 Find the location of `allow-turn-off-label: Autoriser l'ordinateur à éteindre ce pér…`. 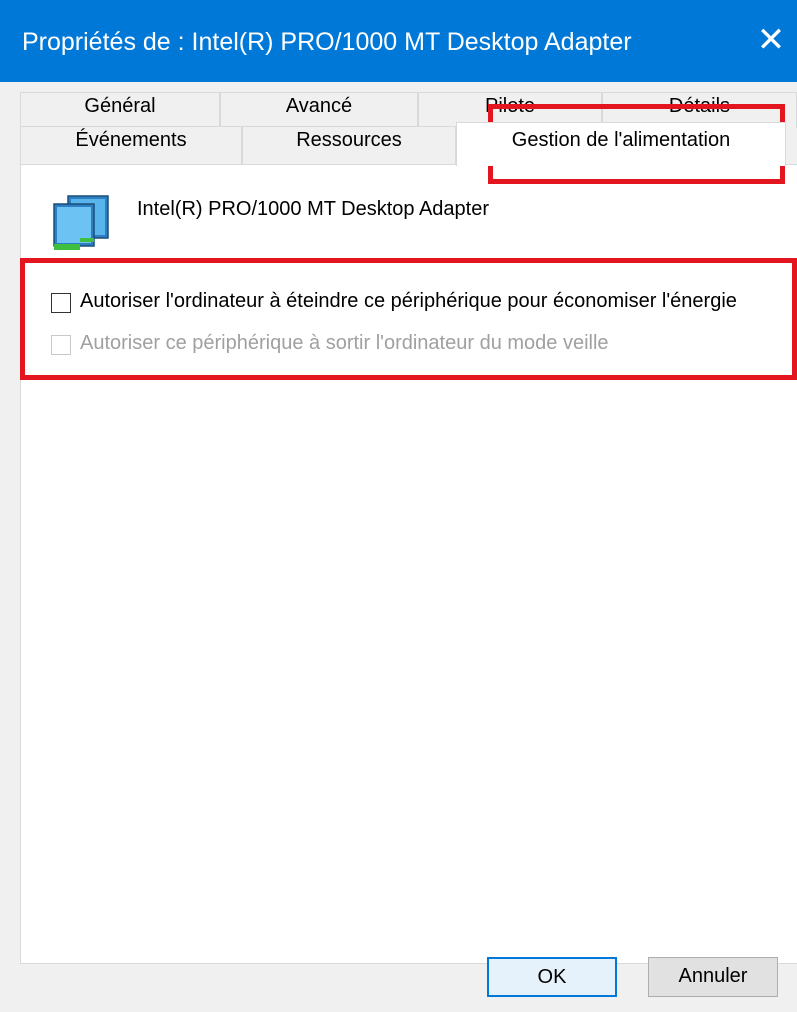

allow-turn-off-label: Autoriser l'ordinateur à éteindre ce pér… is located at coordinates (408, 301).